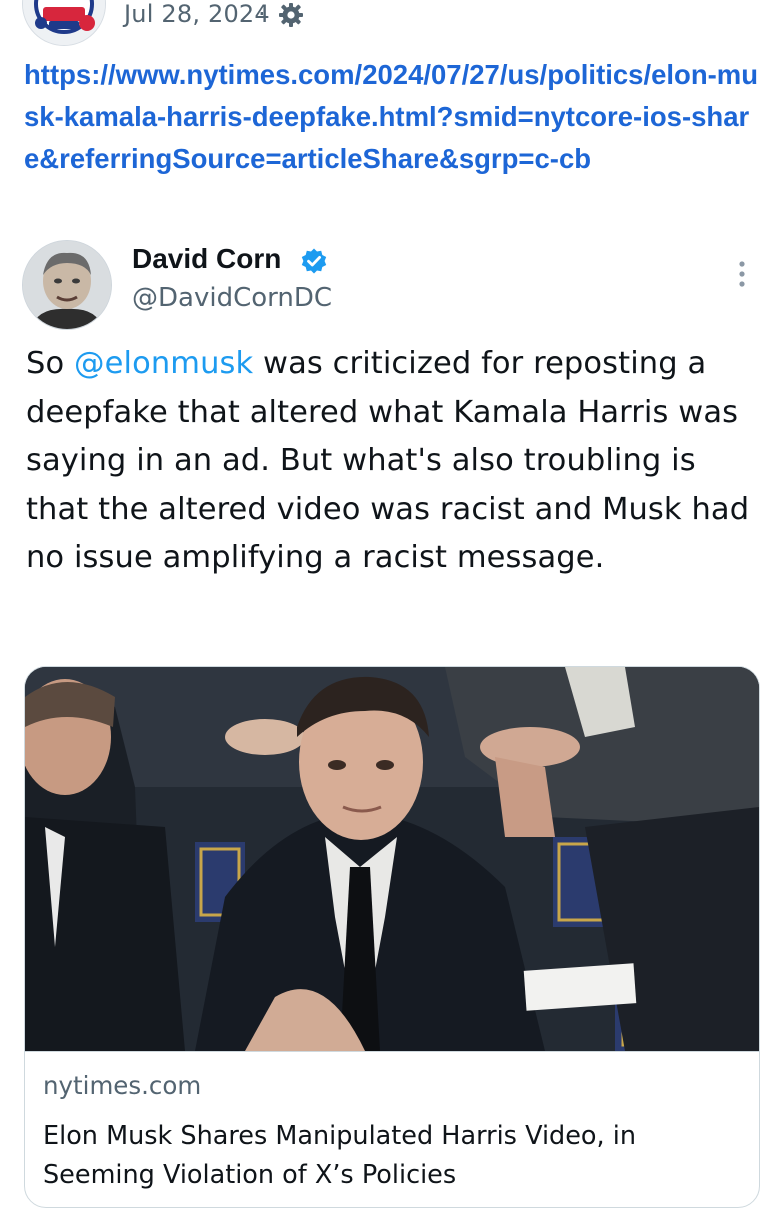  I want to click on more-vertical-icon, so click(742, 274).